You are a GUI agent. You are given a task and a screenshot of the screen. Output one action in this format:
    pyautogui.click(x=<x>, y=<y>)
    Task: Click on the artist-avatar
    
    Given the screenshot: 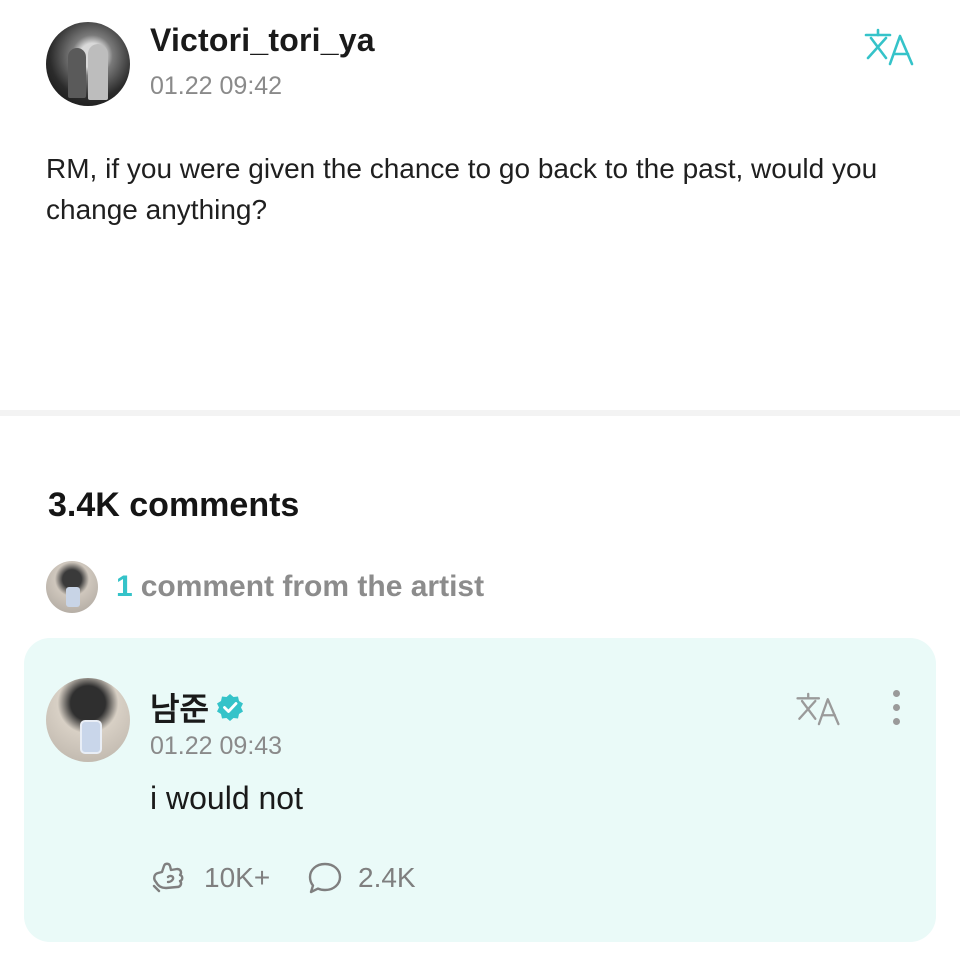 What is the action you would take?
    pyautogui.click(x=72, y=587)
    